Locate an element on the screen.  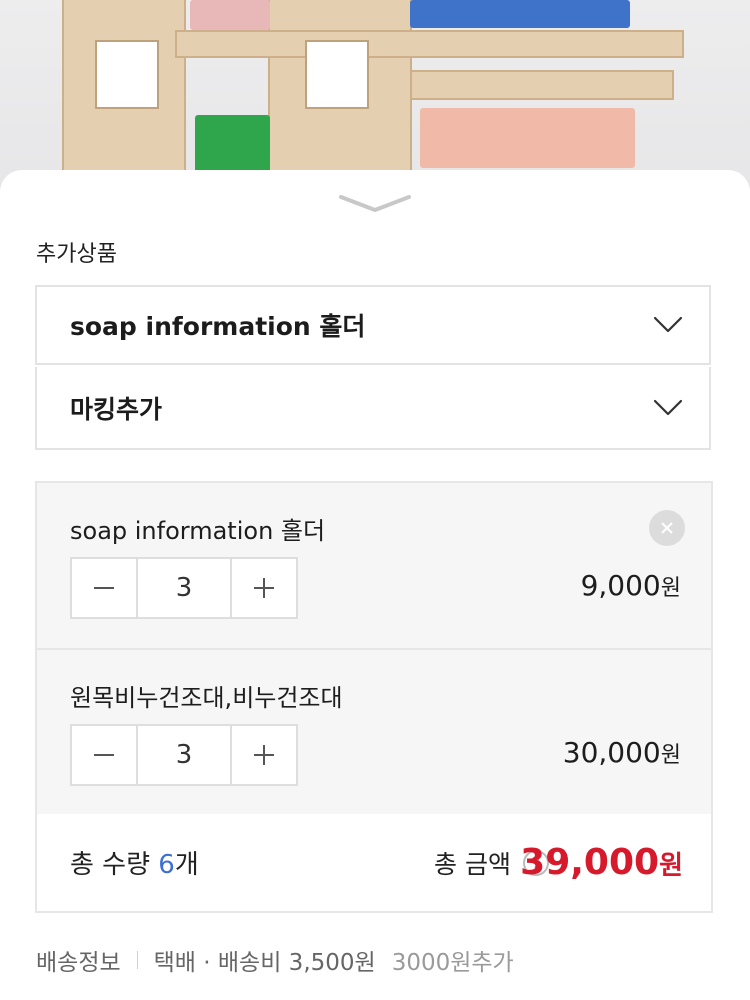
shipping-label: 배송정보 is located at coordinates (78, 963).